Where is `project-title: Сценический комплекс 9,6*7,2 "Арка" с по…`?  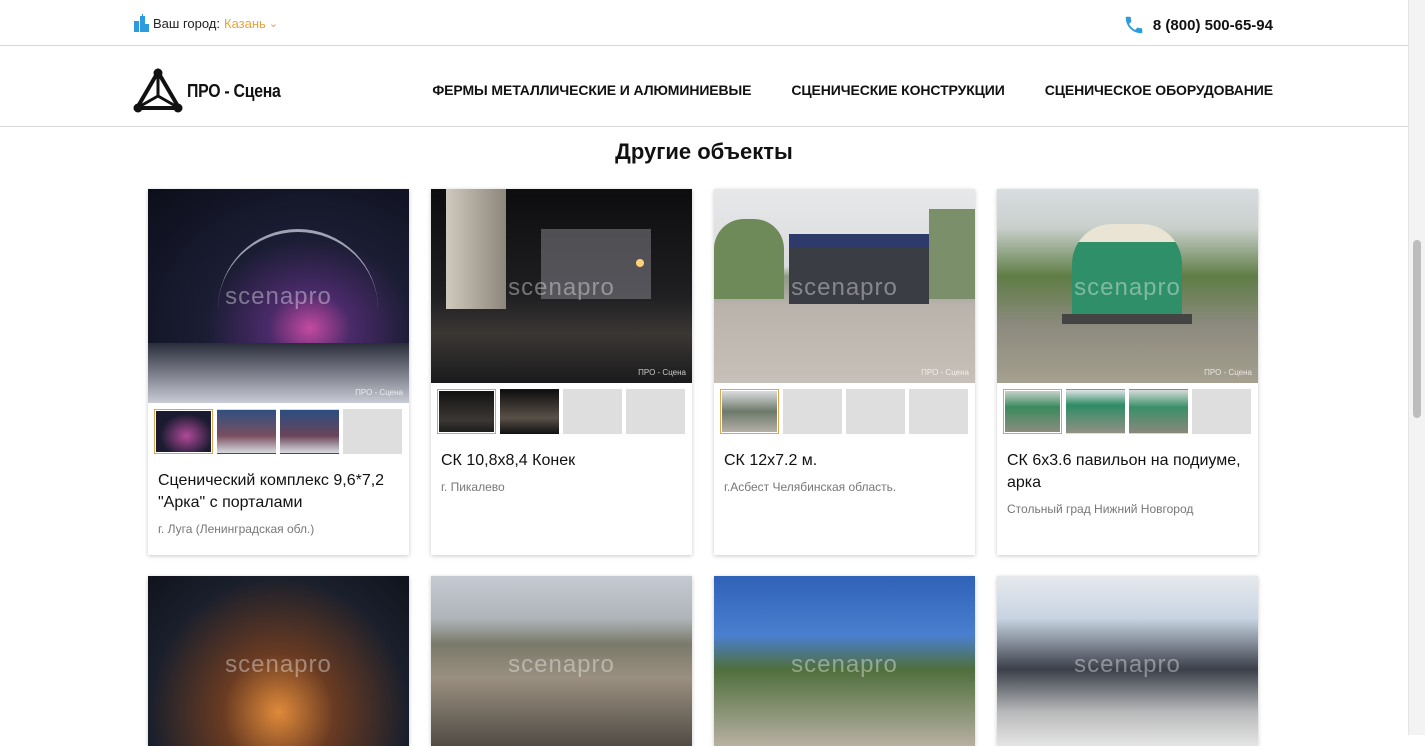 project-title: Сценический комплекс 9,6*7,2 "Арка" с по… is located at coordinates (278, 492).